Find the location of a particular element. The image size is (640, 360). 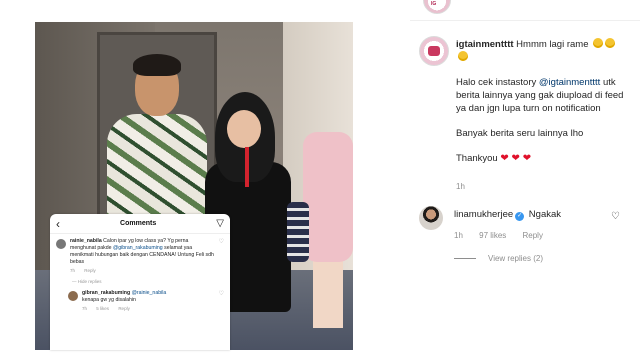

caption-time: 1h is located at coordinates (460, 186).